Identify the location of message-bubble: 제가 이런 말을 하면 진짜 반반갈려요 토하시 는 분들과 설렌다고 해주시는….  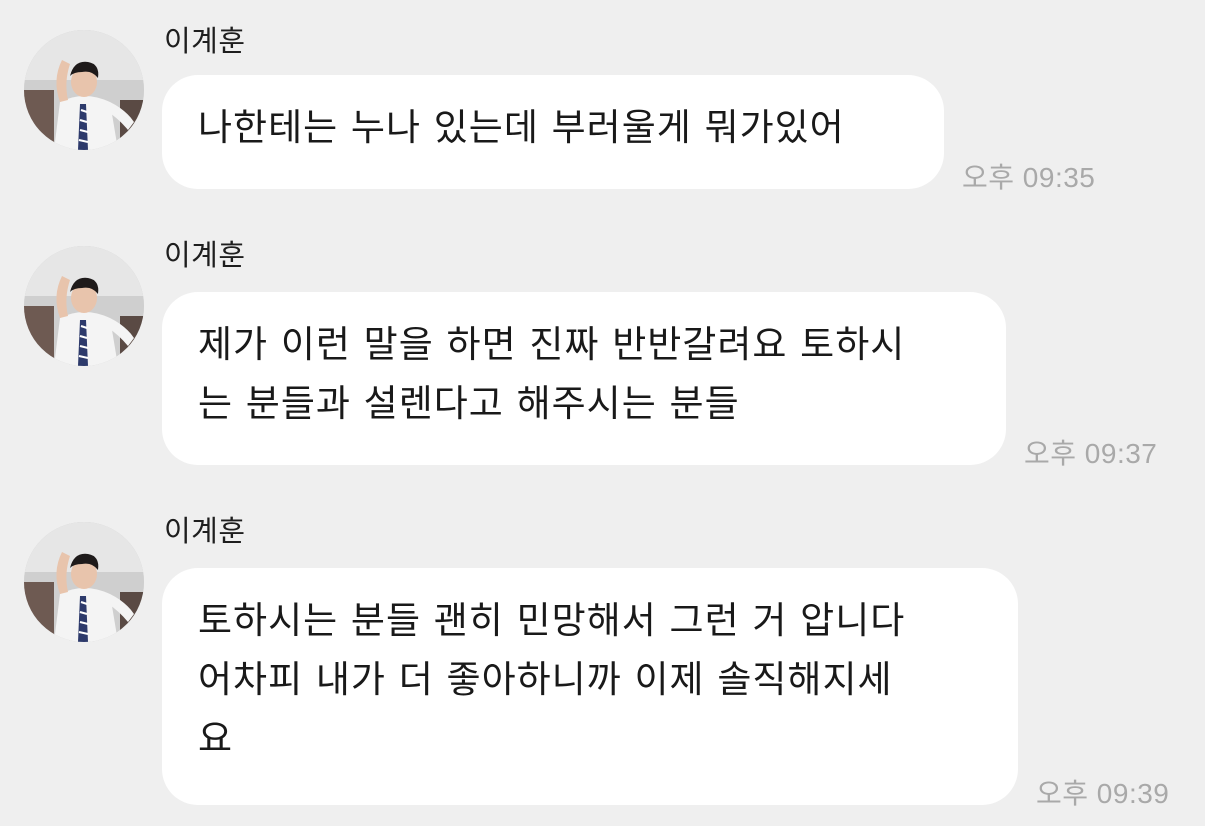
(584, 378).